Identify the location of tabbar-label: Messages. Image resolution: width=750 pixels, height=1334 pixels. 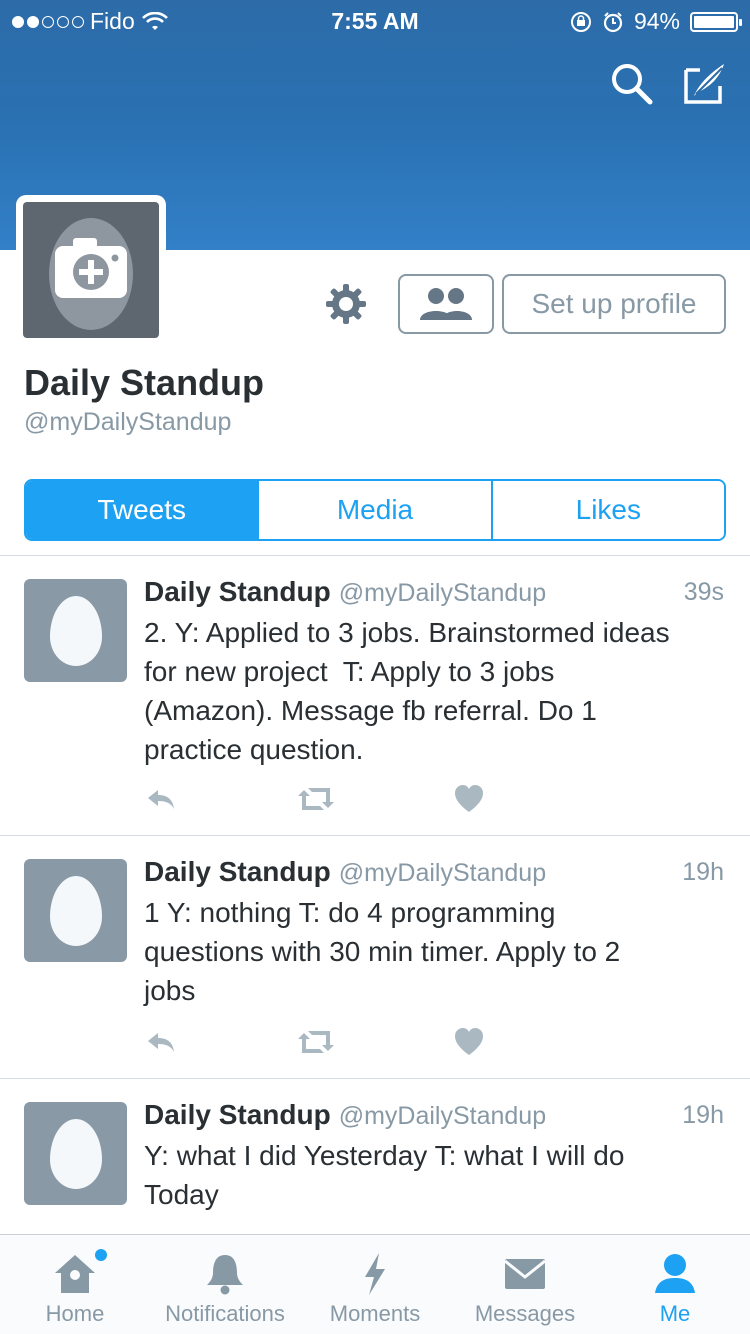
(525, 1313).